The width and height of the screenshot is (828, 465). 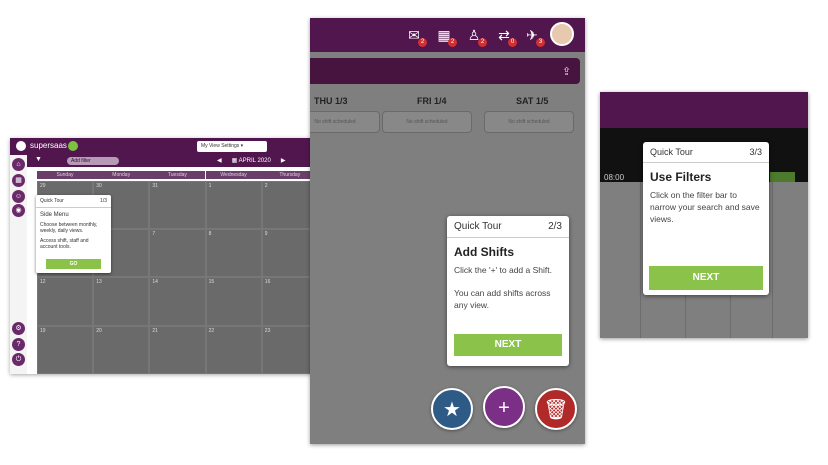 What do you see at coordinates (484, 252) in the screenshot?
I see `tour-heading: Add Shifts` at bounding box center [484, 252].